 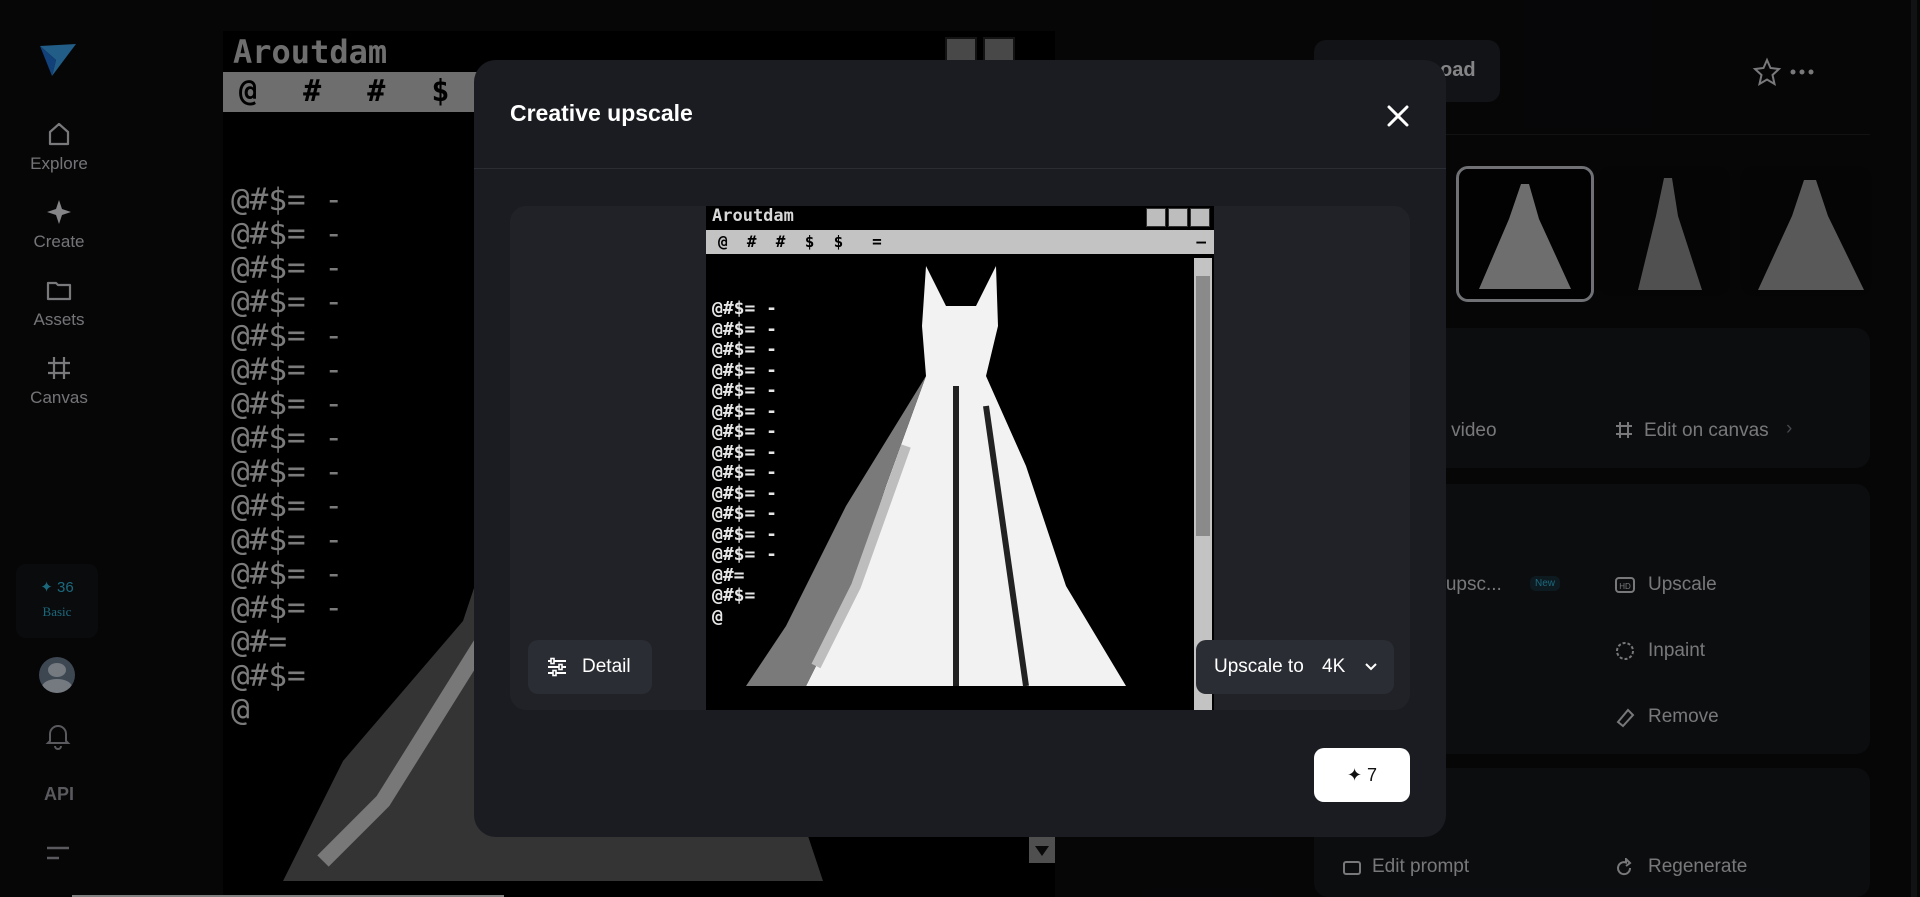 What do you see at coordinates (1334, 666) in the screenshot?
I see `upscale-value: 4K` at bounding box center [1334, 666].